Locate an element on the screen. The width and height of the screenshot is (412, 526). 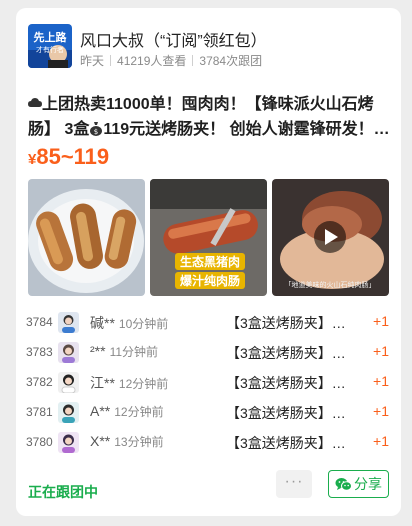
group-count: 3784次跟团 is located at coordinates (231, 61).